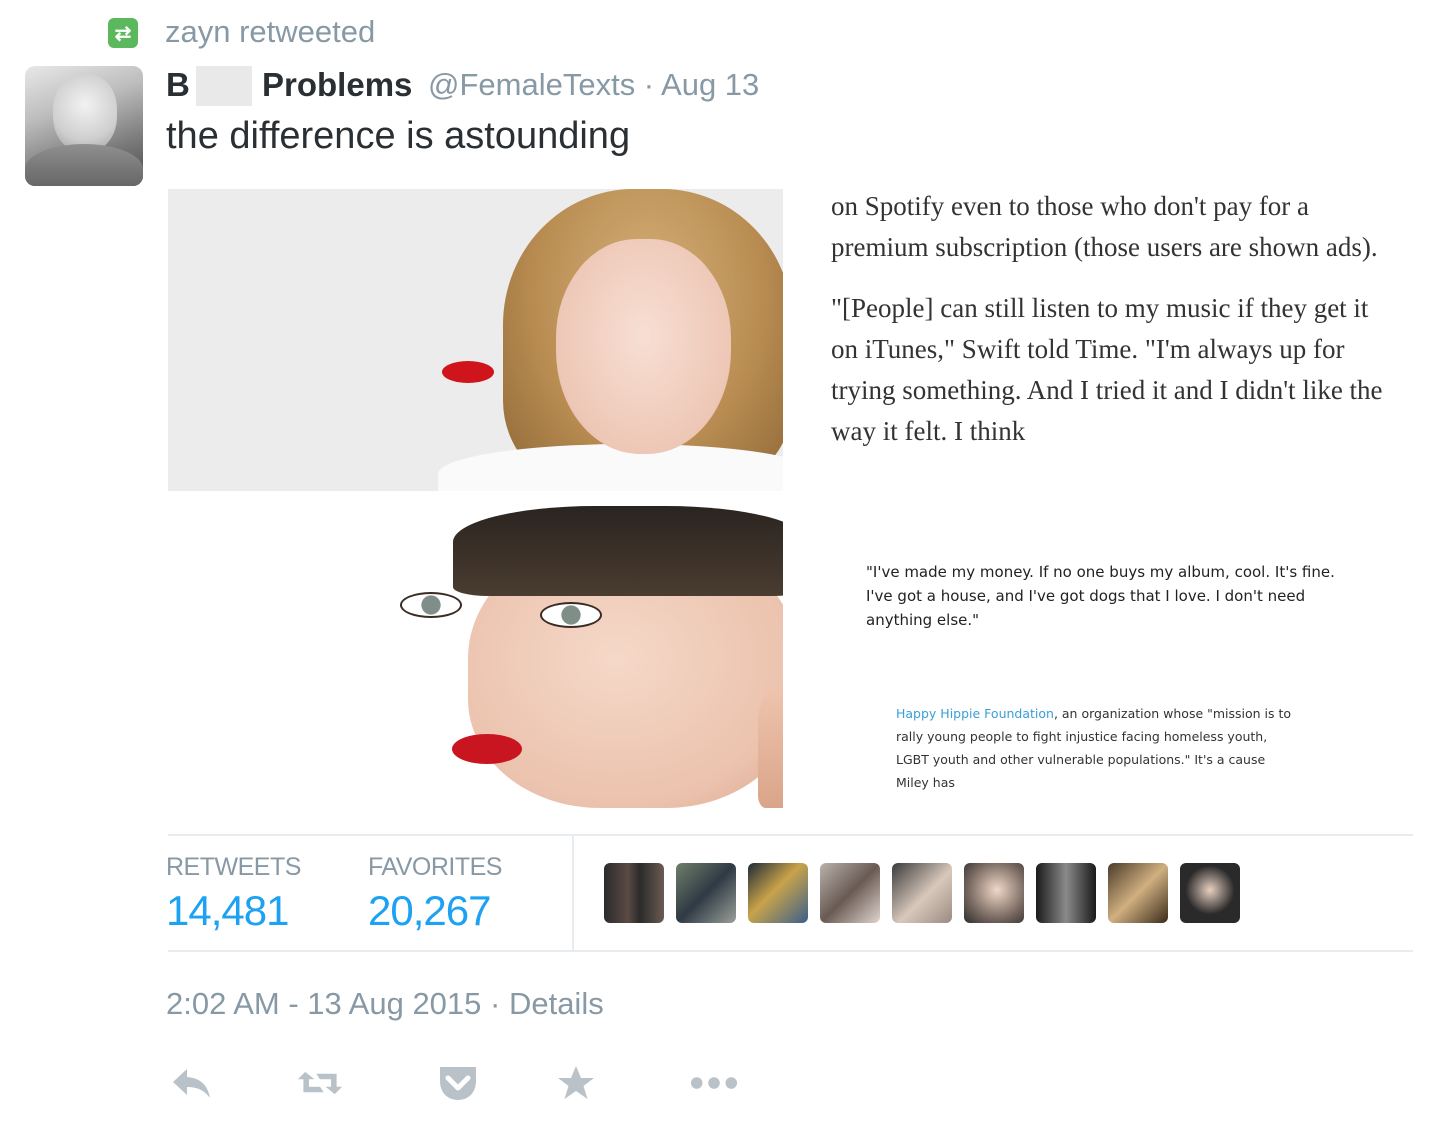 The image size is (1440, 1123). What do you see at coordinates (385, 1004) in the screenshot?
I see `tweet-timestamp-details: 2:02 AM - 13 Aug 2015 · Details` at bounding box center [385, 1004].